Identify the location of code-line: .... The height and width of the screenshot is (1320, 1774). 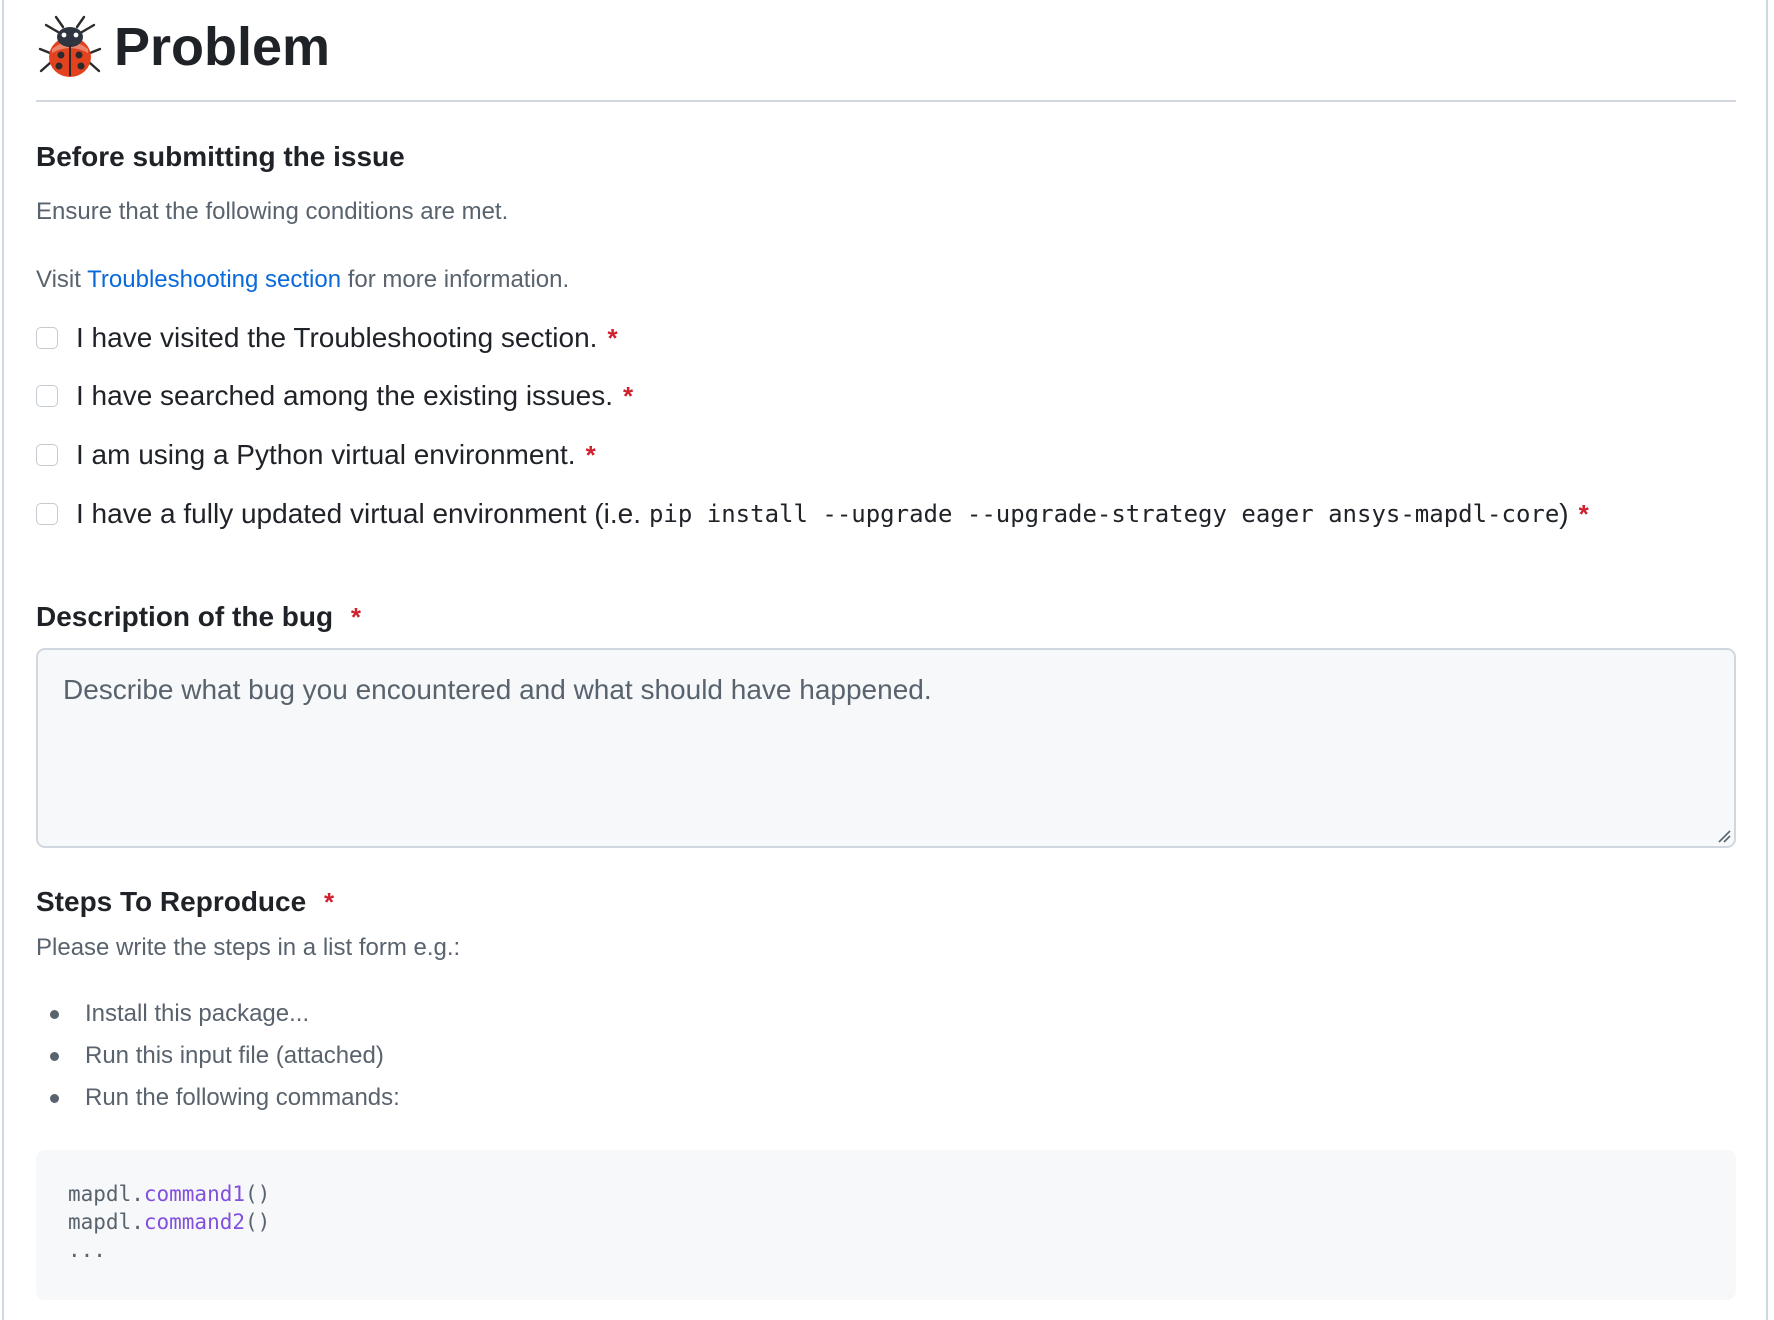
(87, 1250).